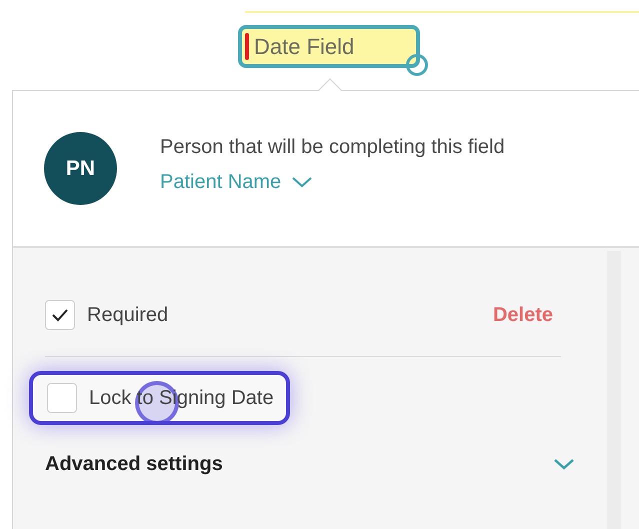 The width and height of the screenshot is (639, 529). What do you see at coordinates (247, 46) in the screenshot?
I see `required-marker` at bounding box center [247, 46].